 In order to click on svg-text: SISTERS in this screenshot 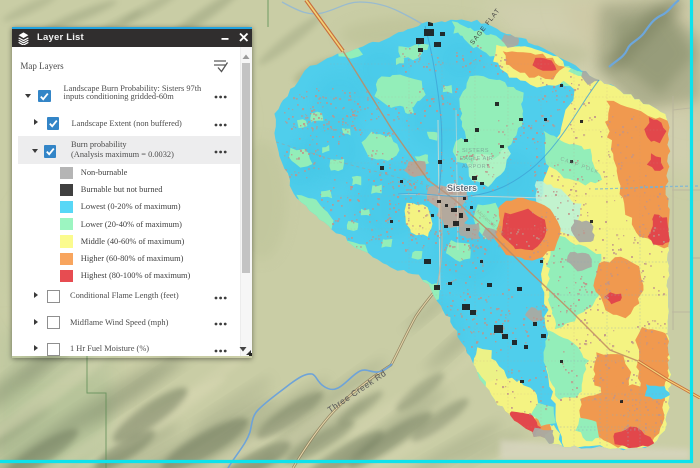, I will do `click(475, 151)`.